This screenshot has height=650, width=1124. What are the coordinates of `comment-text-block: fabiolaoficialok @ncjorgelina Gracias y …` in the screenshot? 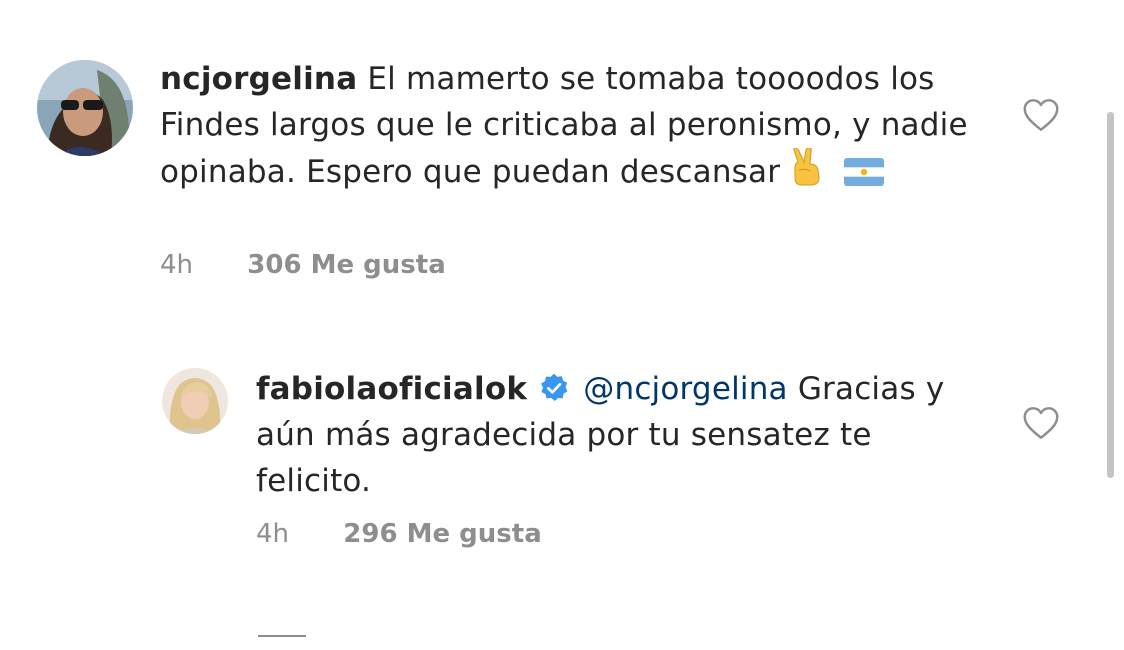 It's located at (616, 435).